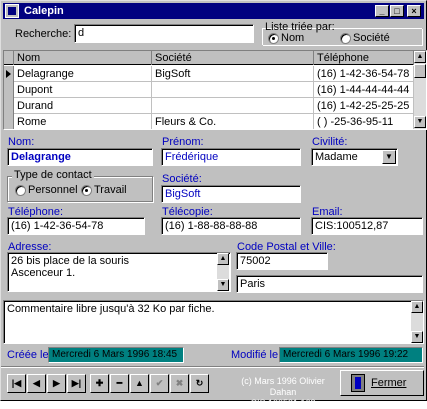 Image resolution: width=427 pixels, height=409 pixels. Describe the element at coordinates (83, 121) in the screenshot. I see `cell-nom: Rome` at that location.